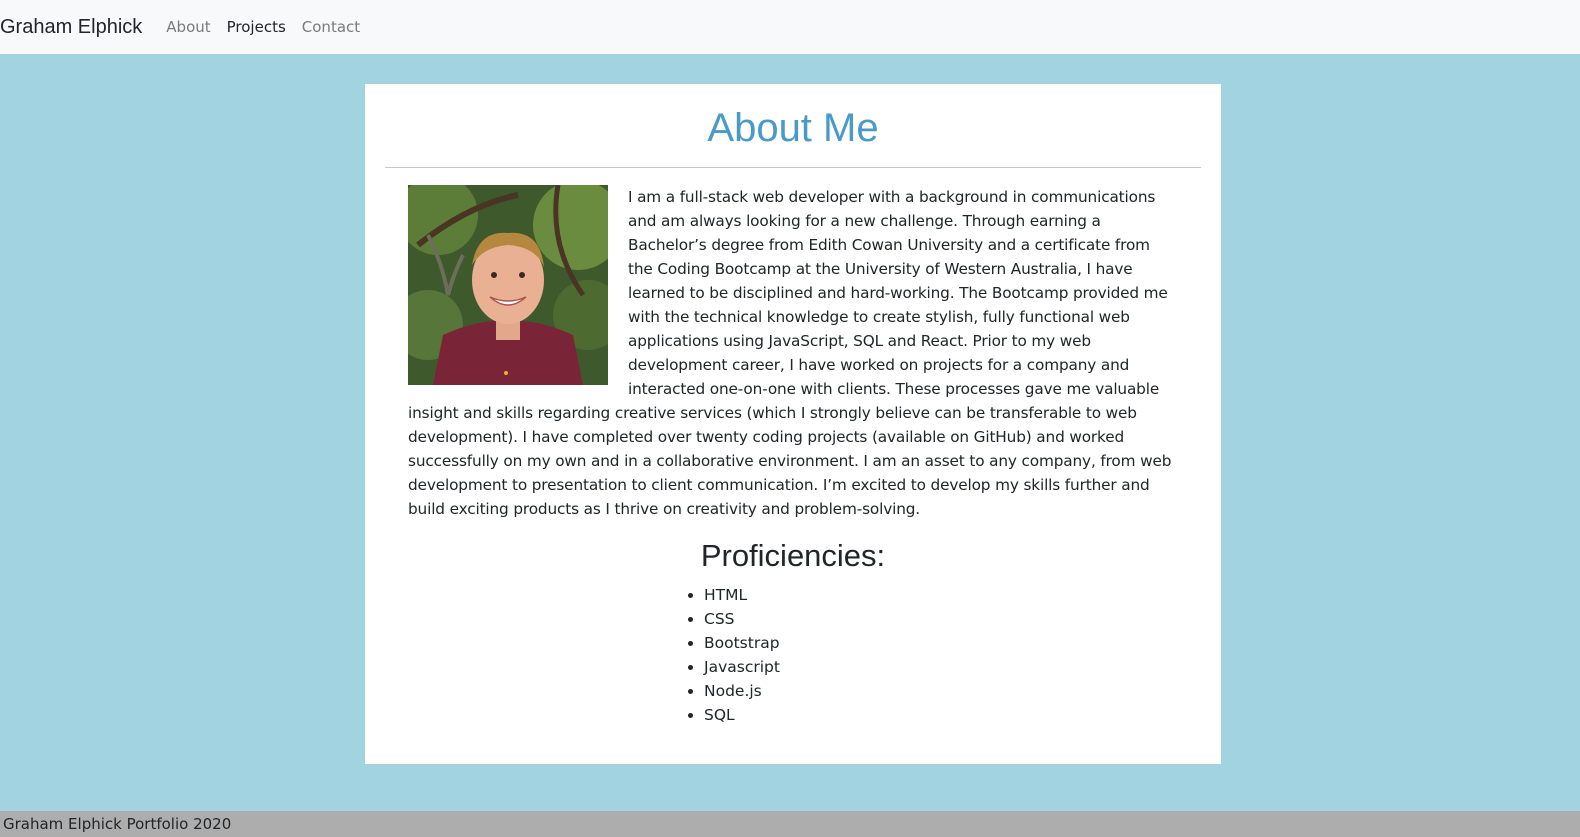 This screenshot has height=837, width=1580. I want to click on list-item: SQL, so click(742, 715).